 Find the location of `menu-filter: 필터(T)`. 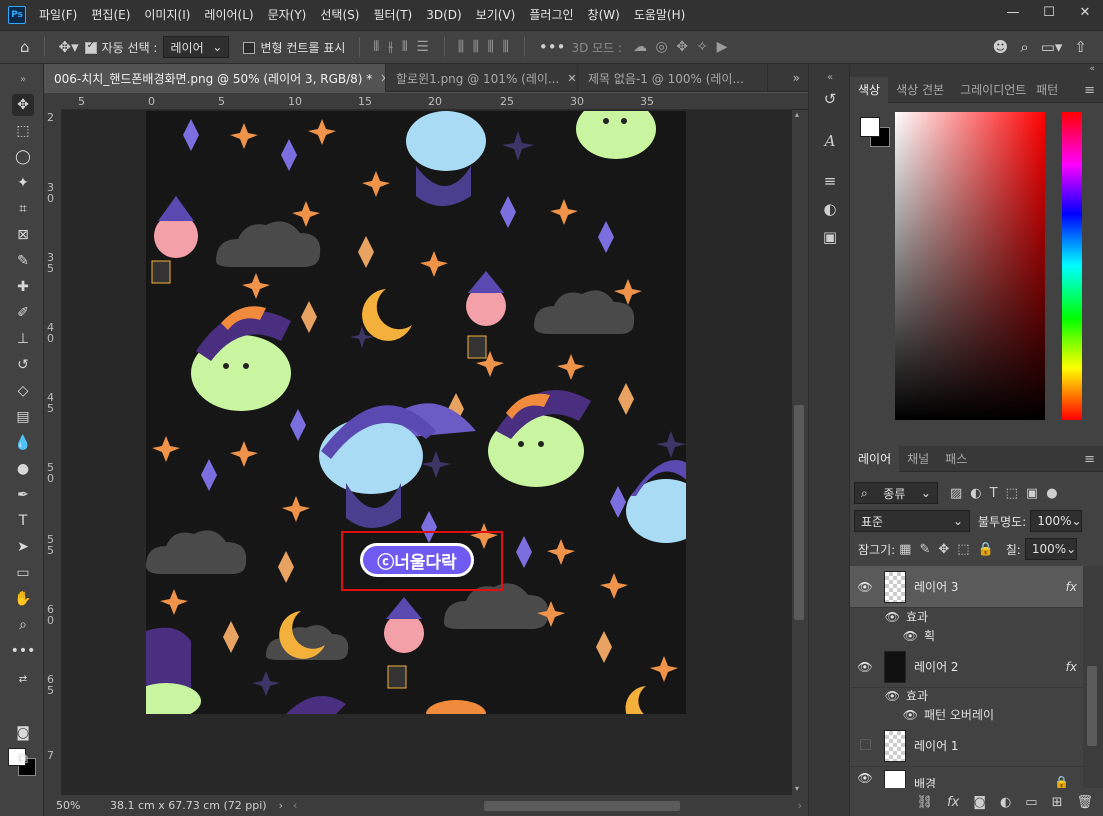

menu-filter: 필터(T) is located at coordinates (392, 15).